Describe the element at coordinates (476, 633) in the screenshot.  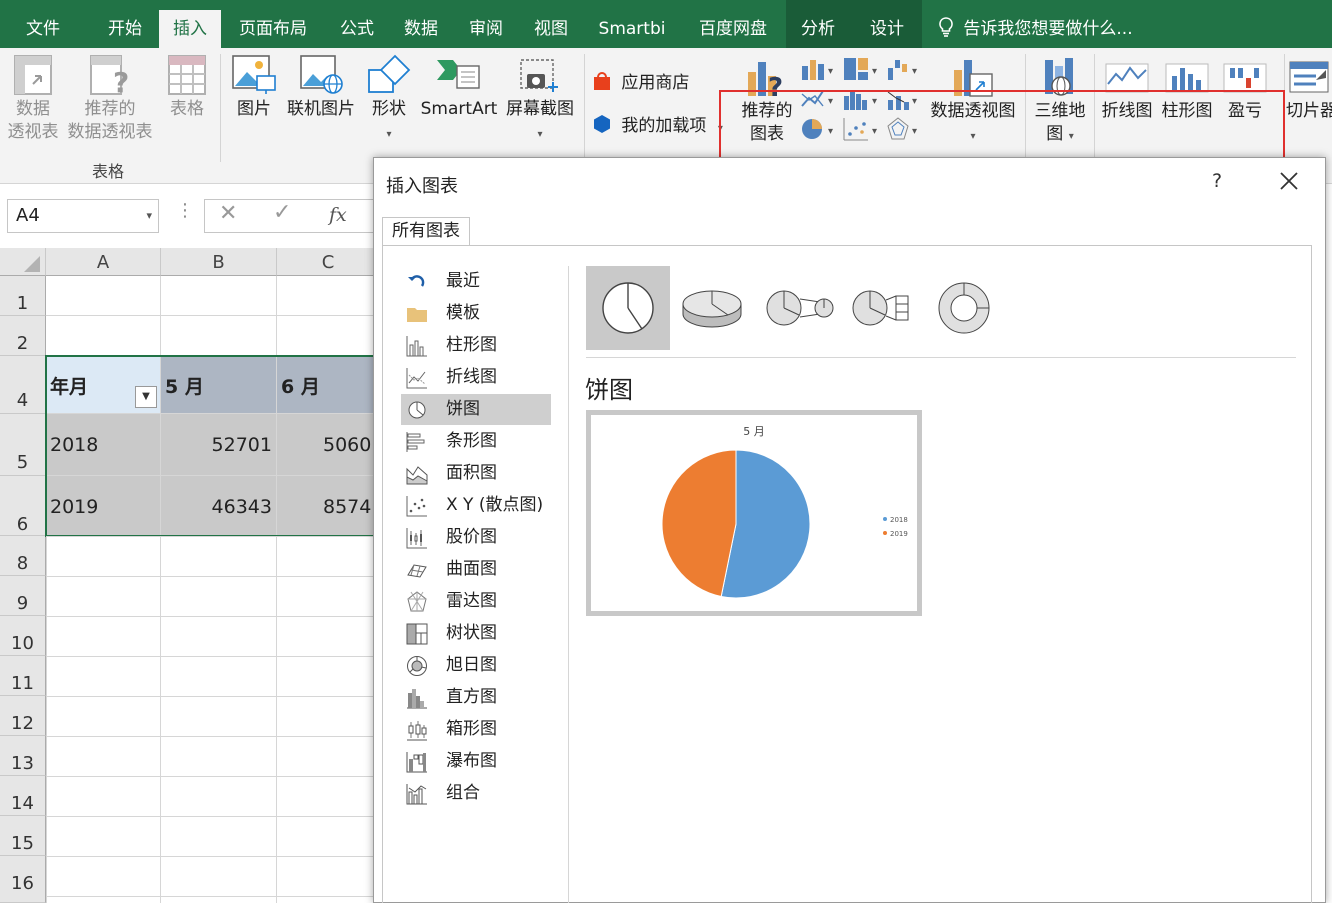
I see `category-treemap: 树状图` at that location.